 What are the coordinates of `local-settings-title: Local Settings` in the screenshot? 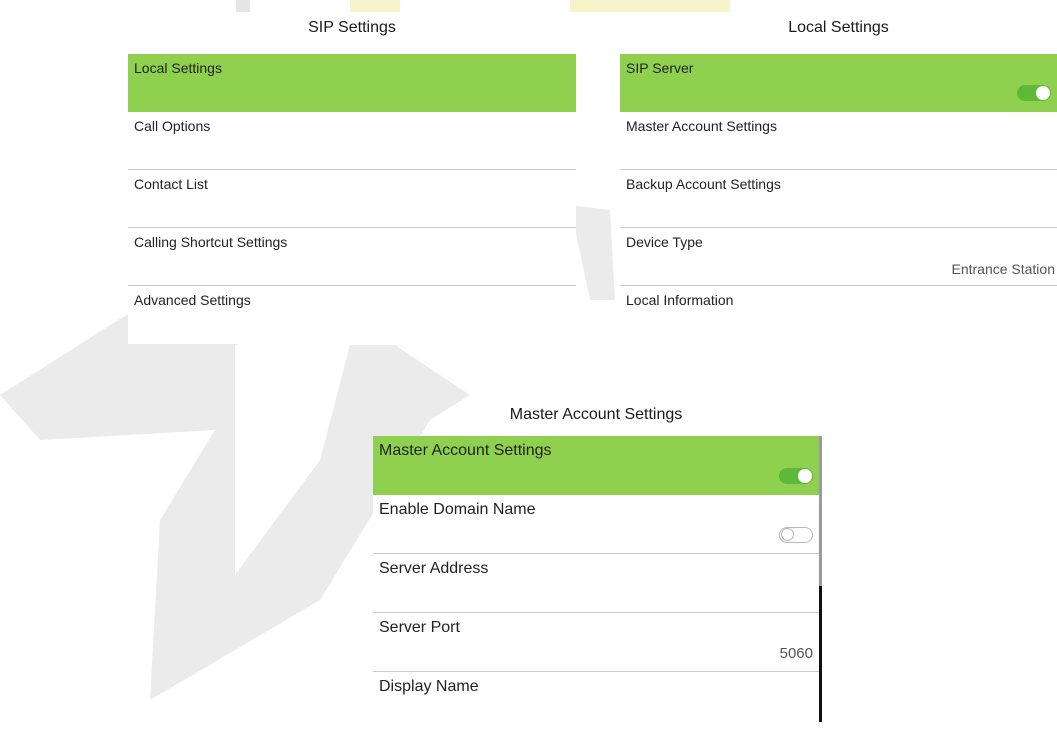 It's located at (838, 27).